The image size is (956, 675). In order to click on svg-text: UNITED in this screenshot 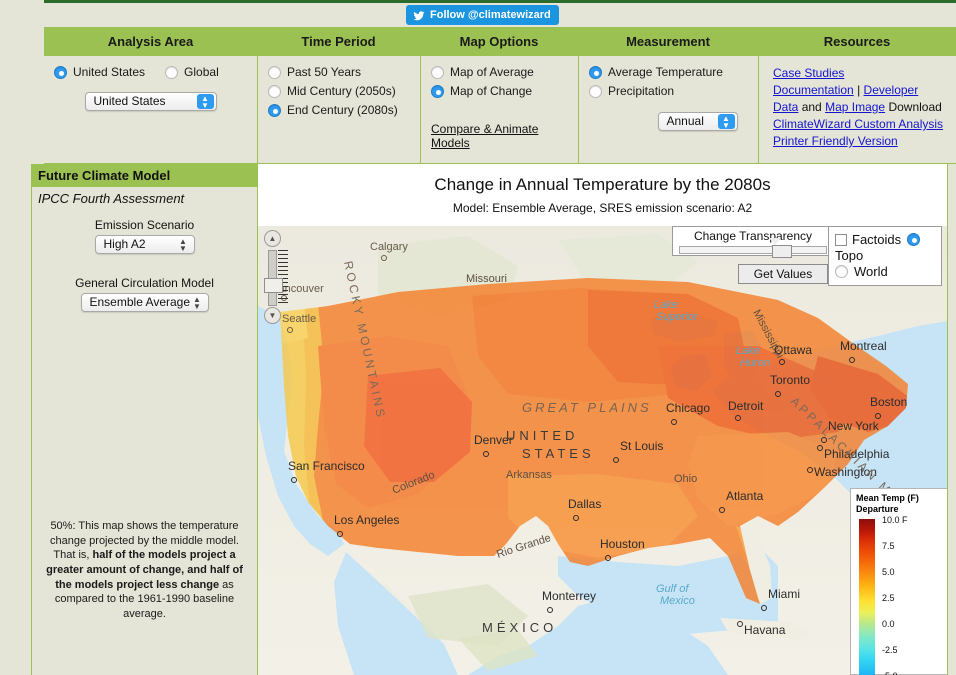, I will do `click(542, 435)`.